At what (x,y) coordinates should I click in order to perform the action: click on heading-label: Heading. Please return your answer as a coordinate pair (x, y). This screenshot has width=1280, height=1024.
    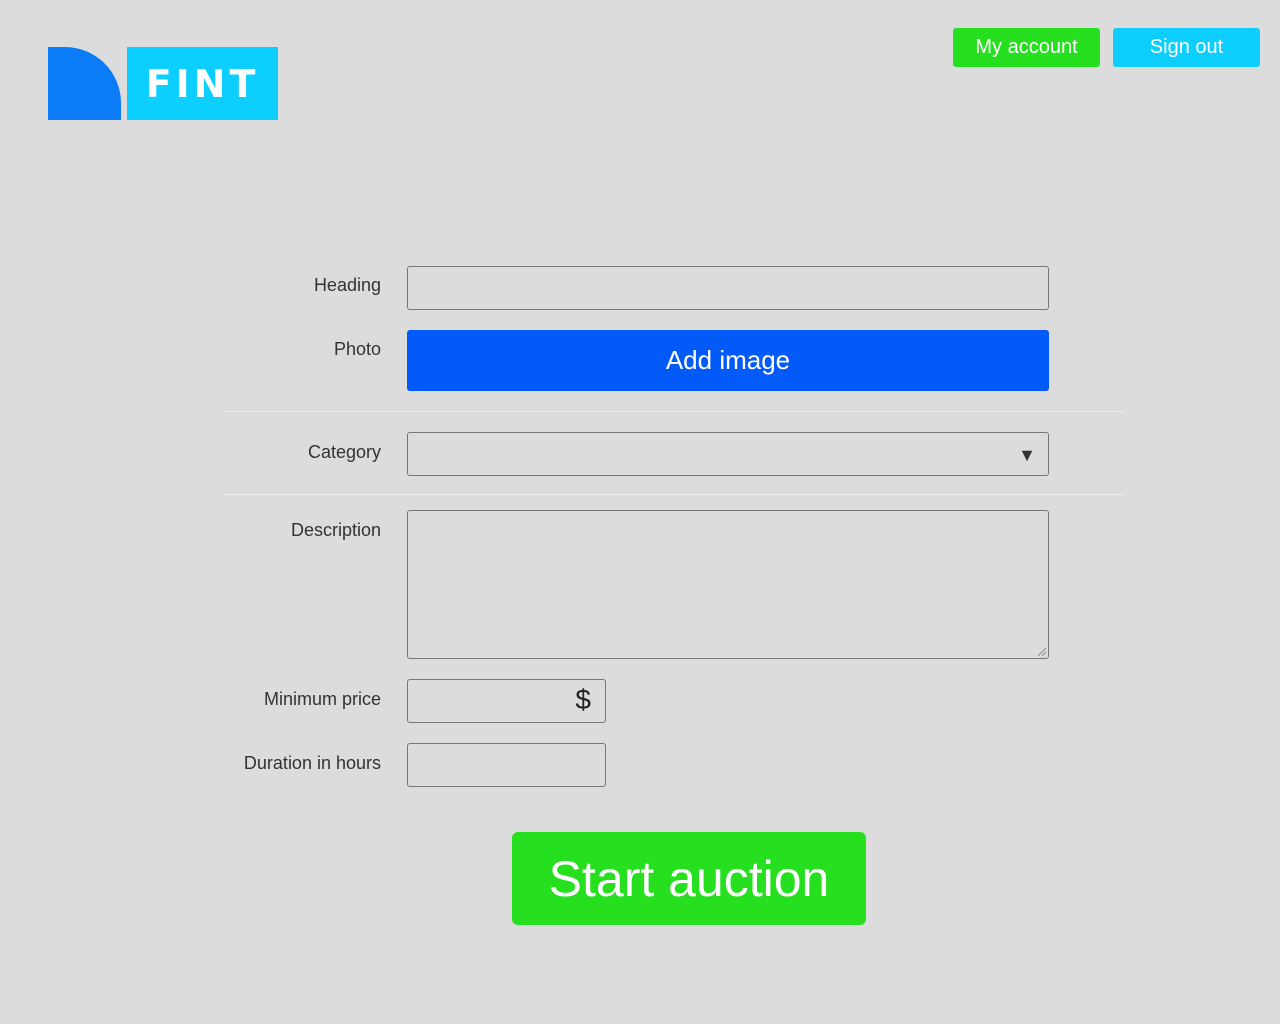
    Looking at the image, I should click on (347, 285).